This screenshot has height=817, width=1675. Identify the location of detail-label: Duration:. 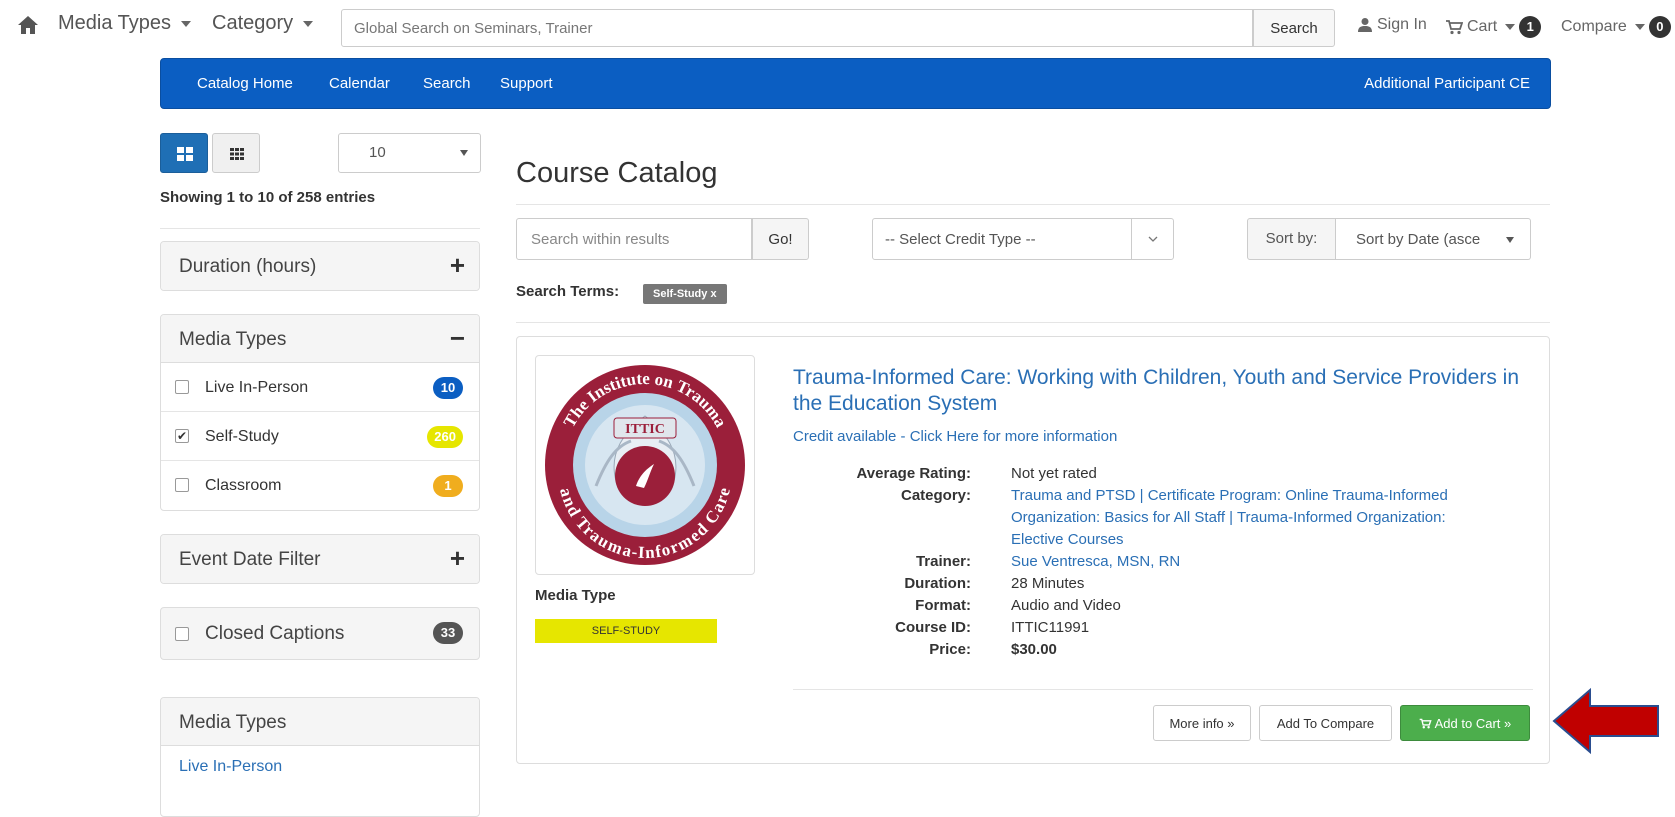
(937, 583).